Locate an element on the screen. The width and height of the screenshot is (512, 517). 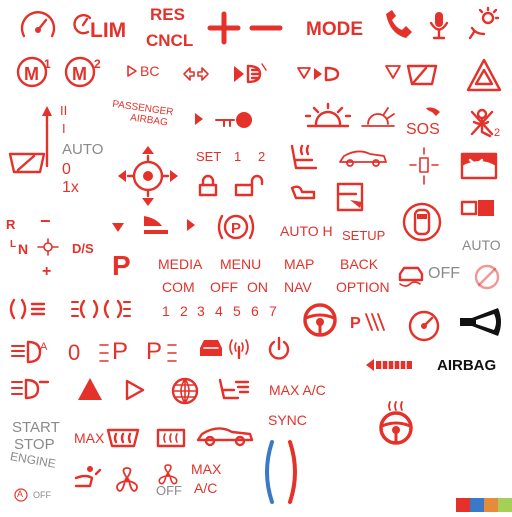
back-label: BACK is located at coordinates (359, 264).